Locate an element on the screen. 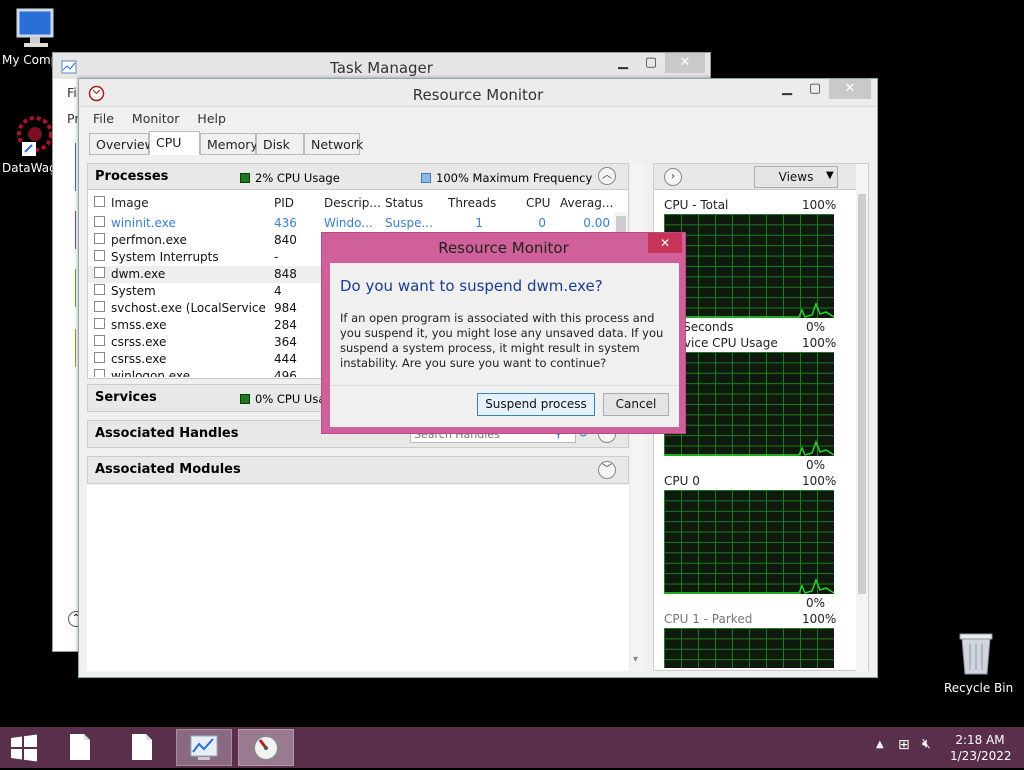 The image size is (1024, 770). taskbar-item-resource-monitor is located at coordinates (266, 747).